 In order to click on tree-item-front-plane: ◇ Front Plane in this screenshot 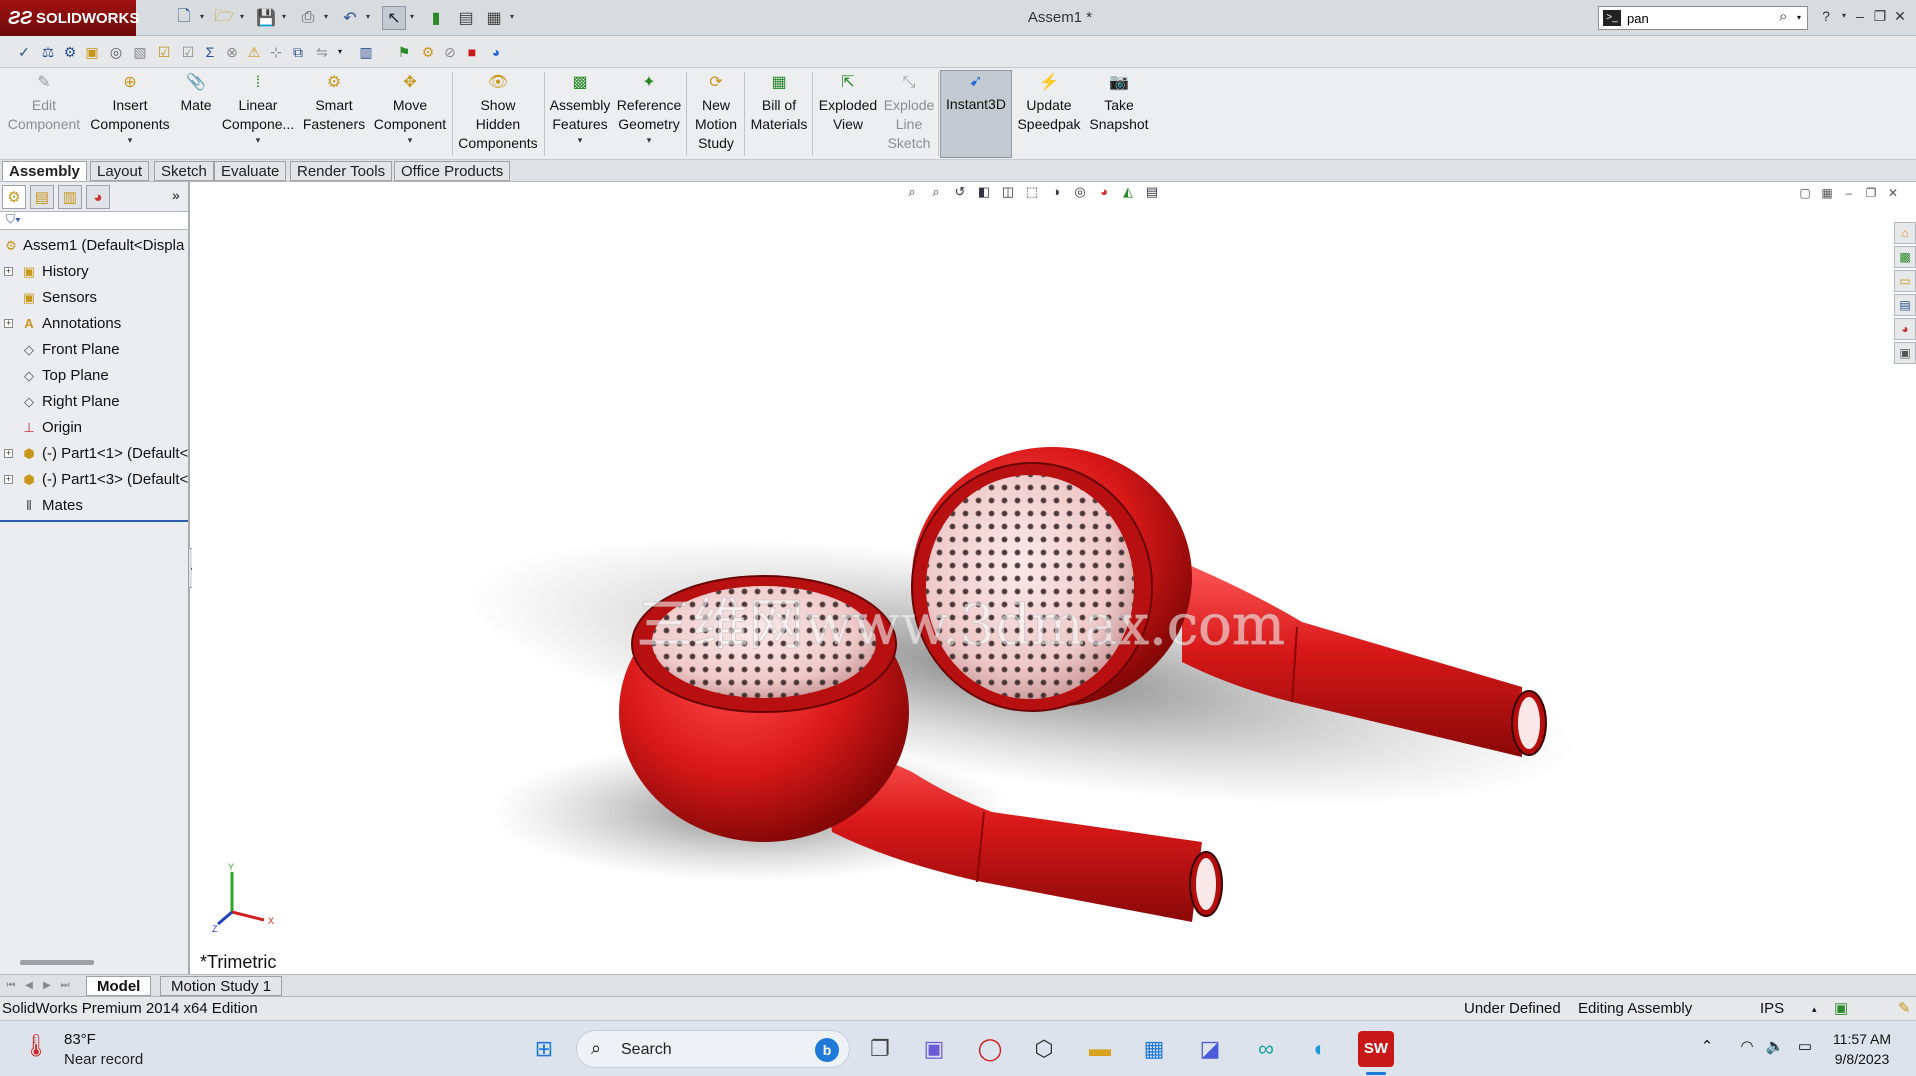, I will do `click(94, 350)`.